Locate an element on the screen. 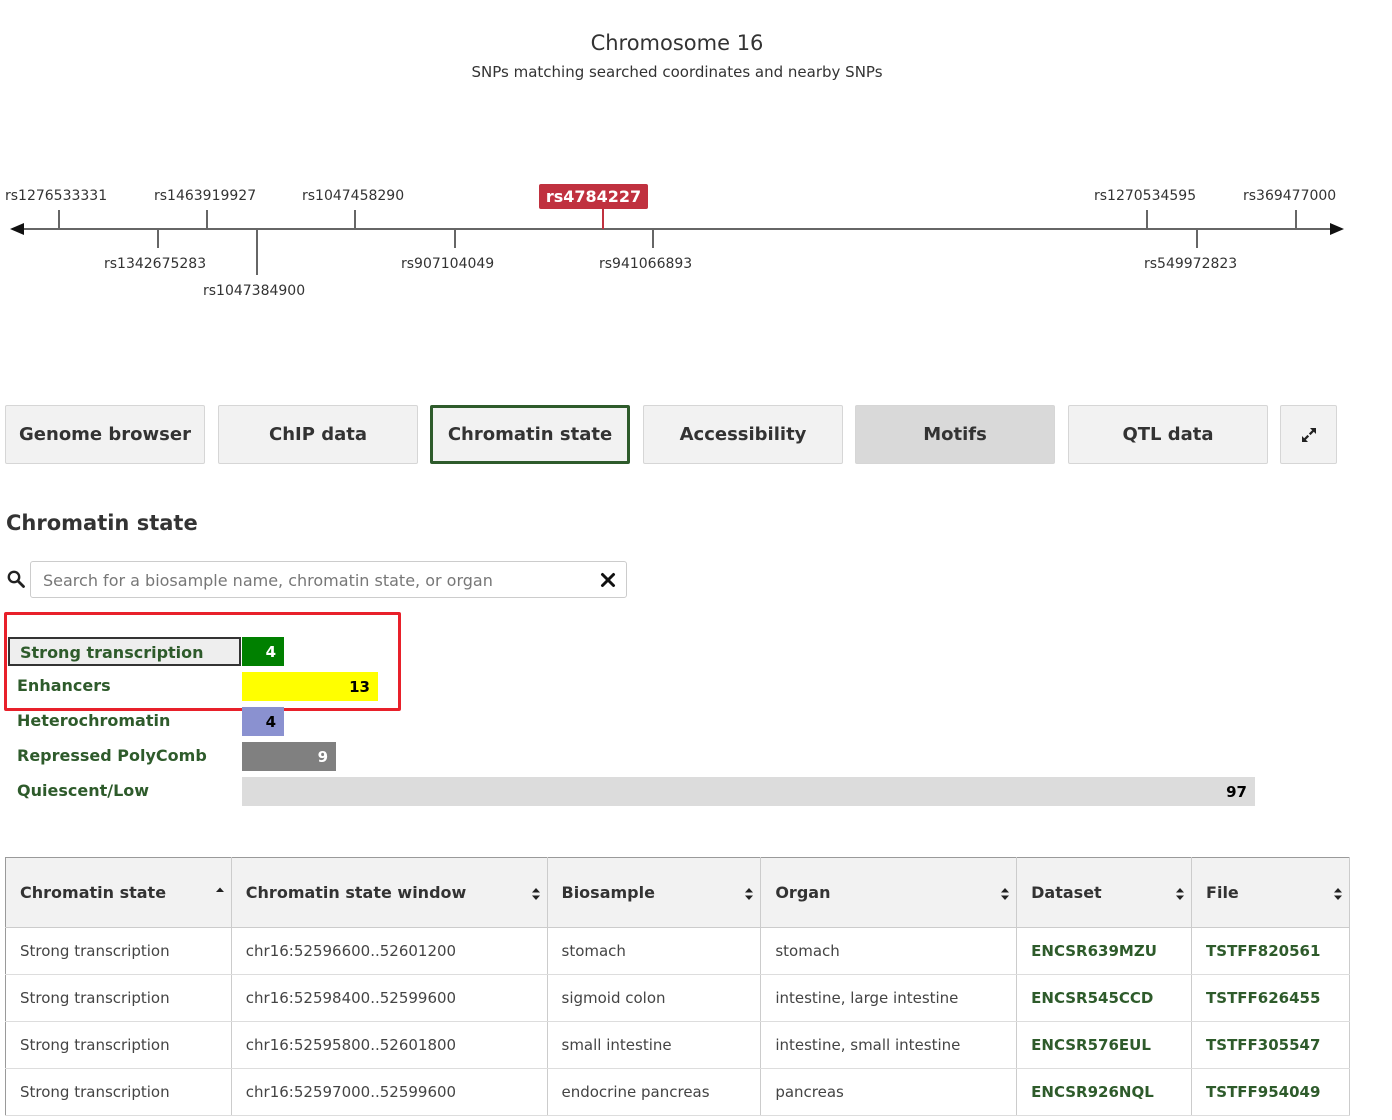 This screenshot has width=1392, height=1120. cell-dataset: ENCSR639MZU is located at coordinates (1104, 951).